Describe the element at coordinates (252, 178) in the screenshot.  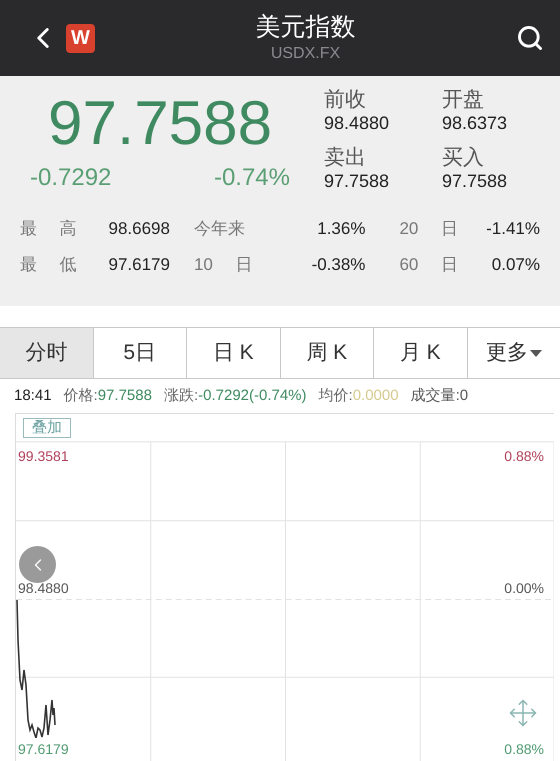
I see `percent-change: -0.74%` at that location.